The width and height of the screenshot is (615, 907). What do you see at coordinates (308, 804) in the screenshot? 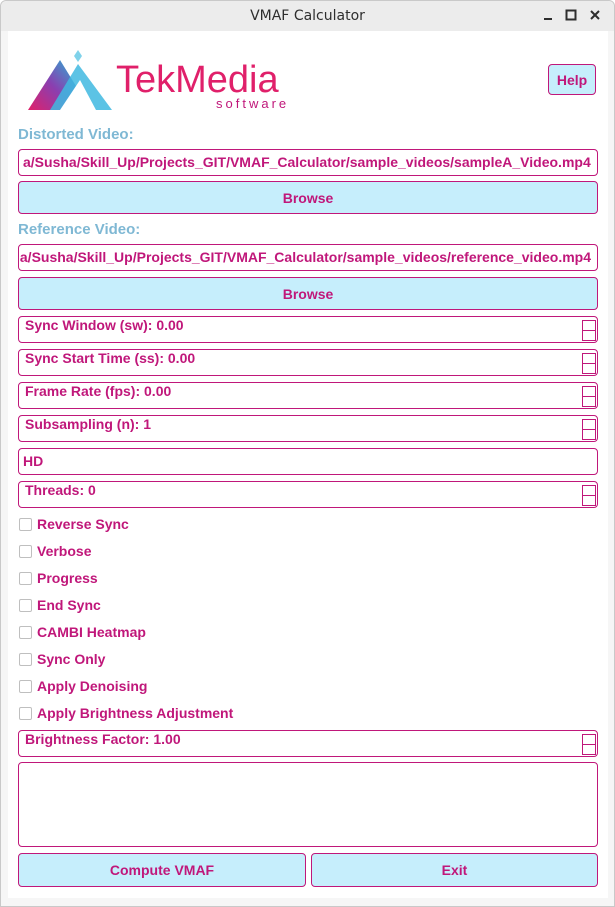
I see `output-textarea` at bounding box center [308, 804].